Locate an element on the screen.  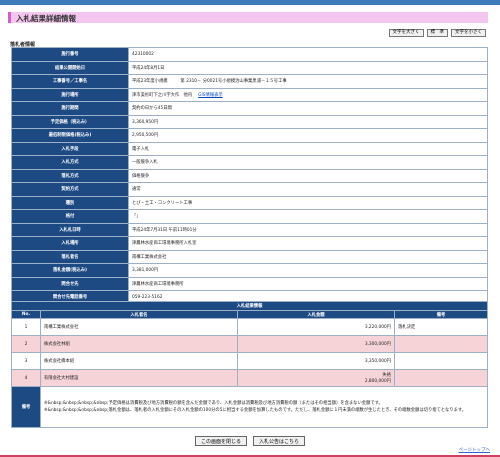
result-row: 4 有限会社大村建設 失格 2,800,000円 is located at coordinates (249, 378).